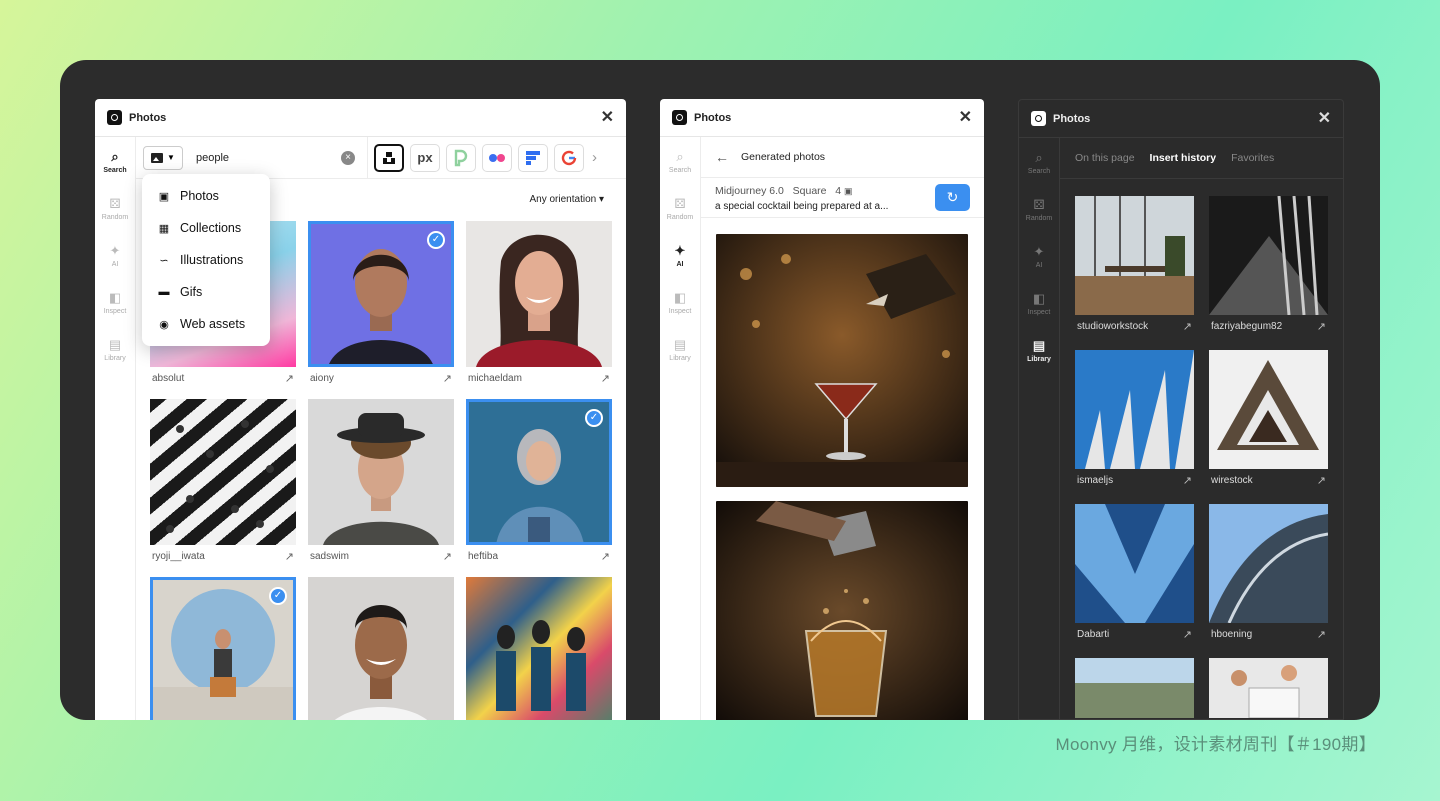  I want to click on flickr-source-icon, so click(497, 157).